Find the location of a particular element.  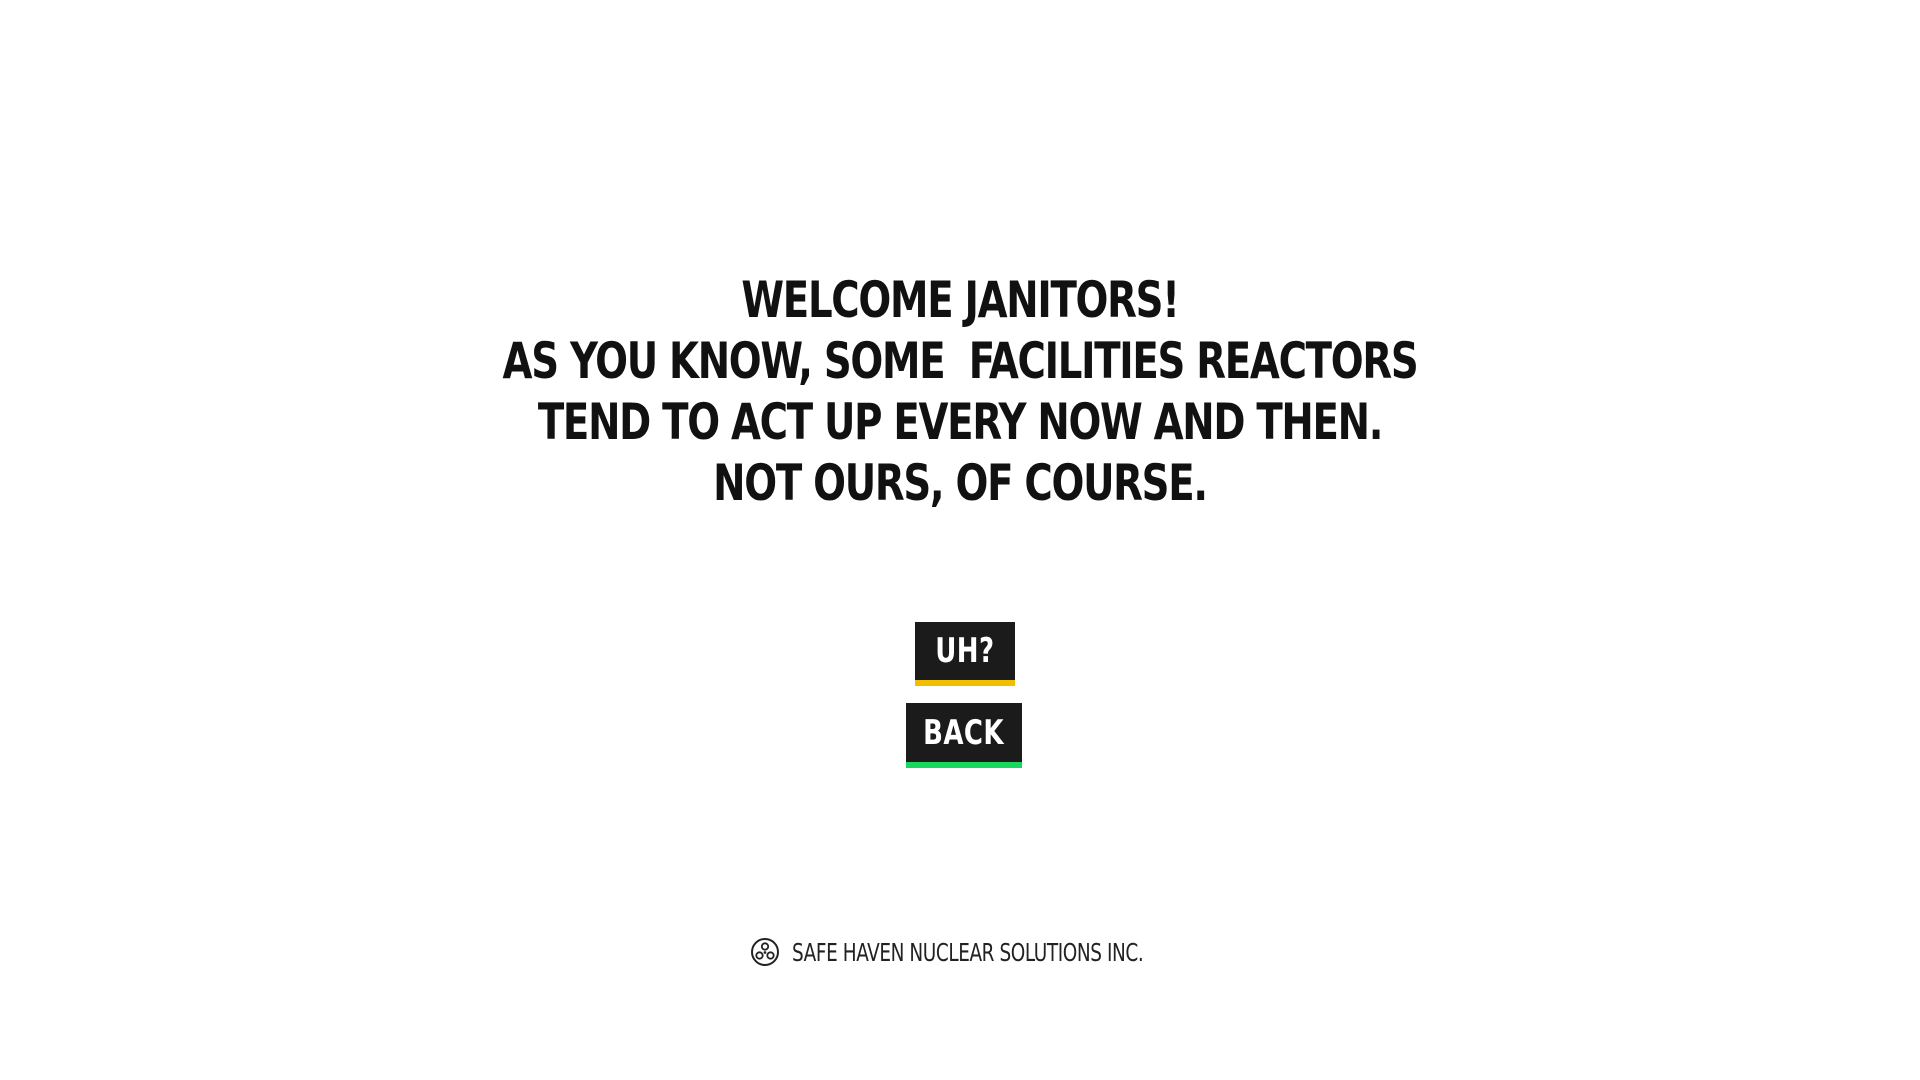

company-footer: SAFE HAVEN NUCLEAR SOLUTIONS INC. is located at coordinates (960, 952).